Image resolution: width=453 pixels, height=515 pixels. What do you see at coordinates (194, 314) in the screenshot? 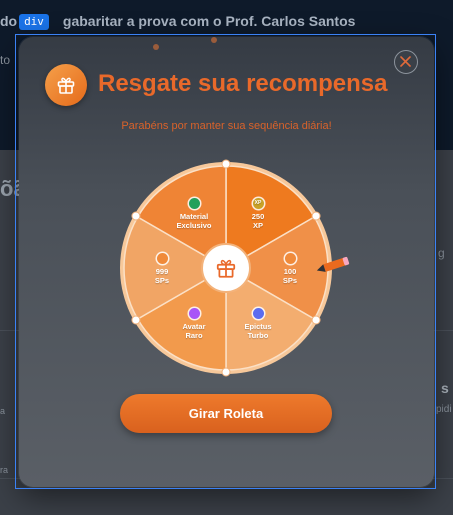
I see `avatar-icon` at bounding box center [194, 314].